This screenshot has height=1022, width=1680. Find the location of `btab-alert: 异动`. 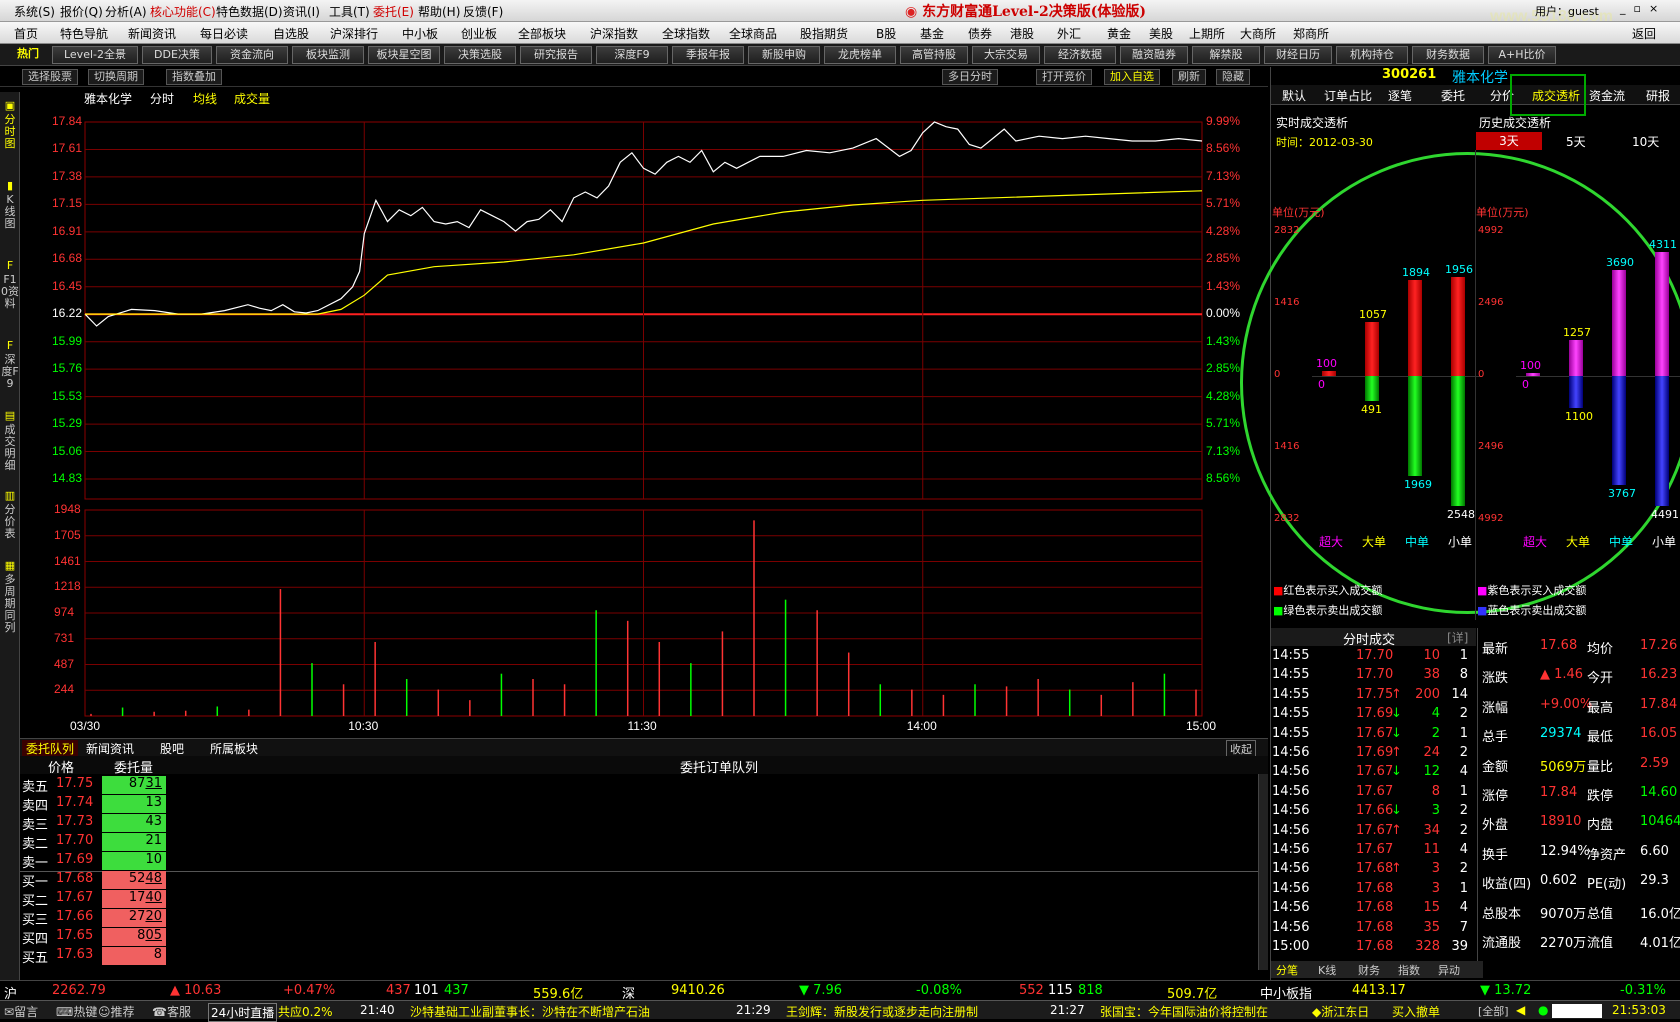

btab-alert: 异动 is located at coordinates (1449, 970).